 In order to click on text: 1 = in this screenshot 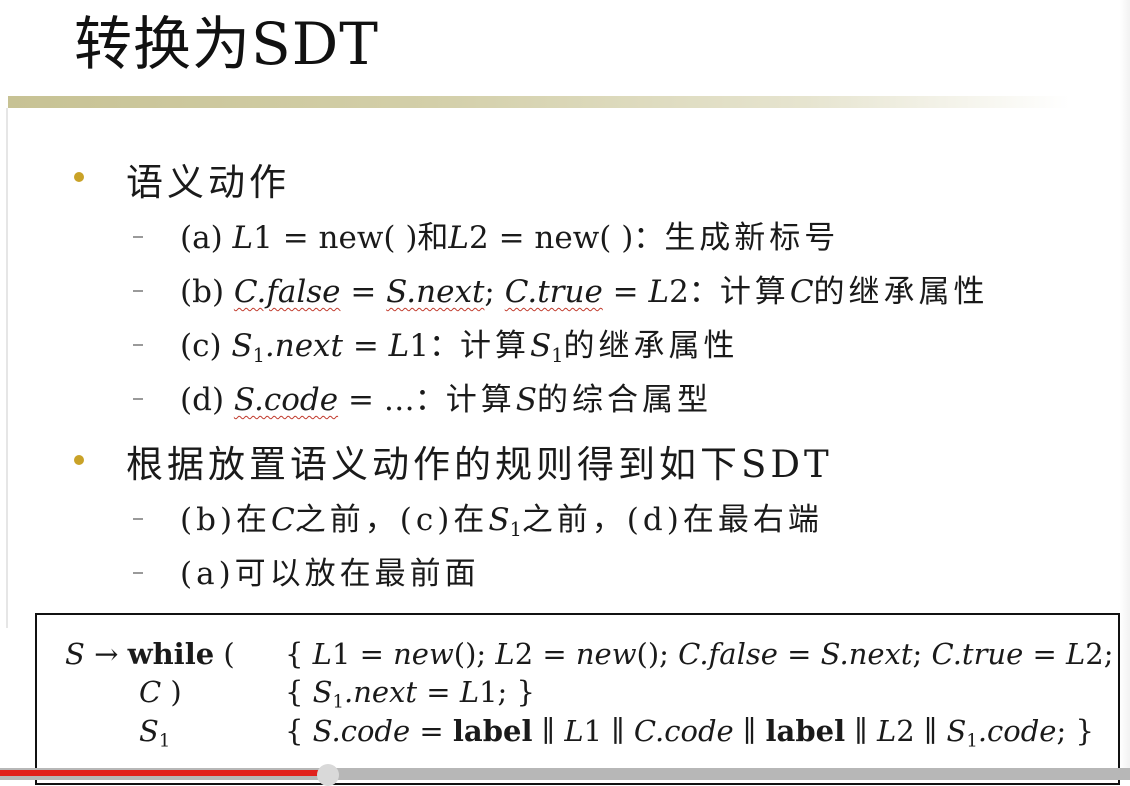, I will do `click(362, 654)`.